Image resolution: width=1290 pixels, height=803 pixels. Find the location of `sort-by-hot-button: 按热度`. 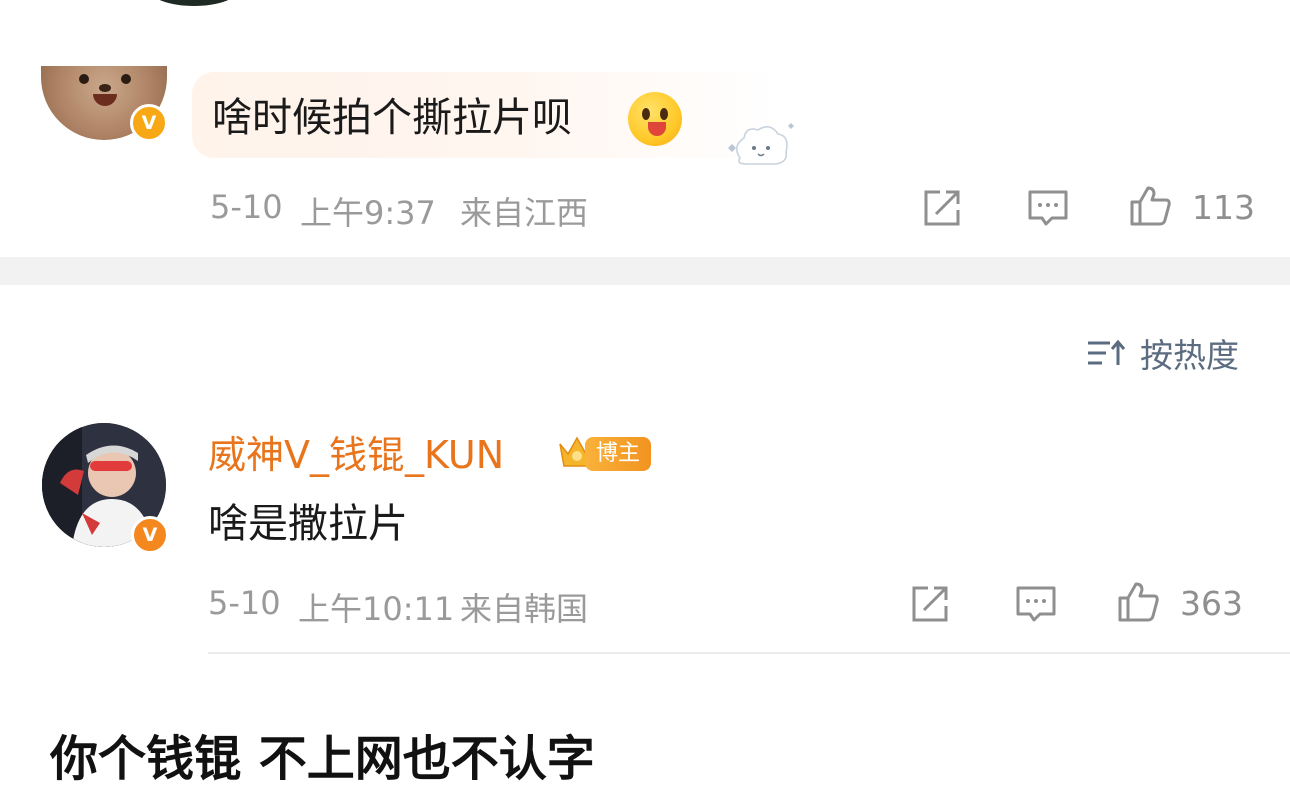

sort-by-hot-button: 按热度 is located at coordinates (1162, 354).